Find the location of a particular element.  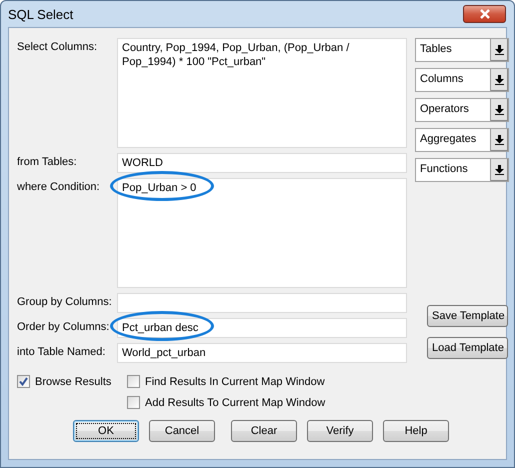

dialog-button: Verify is located at coordinates (340, 431).